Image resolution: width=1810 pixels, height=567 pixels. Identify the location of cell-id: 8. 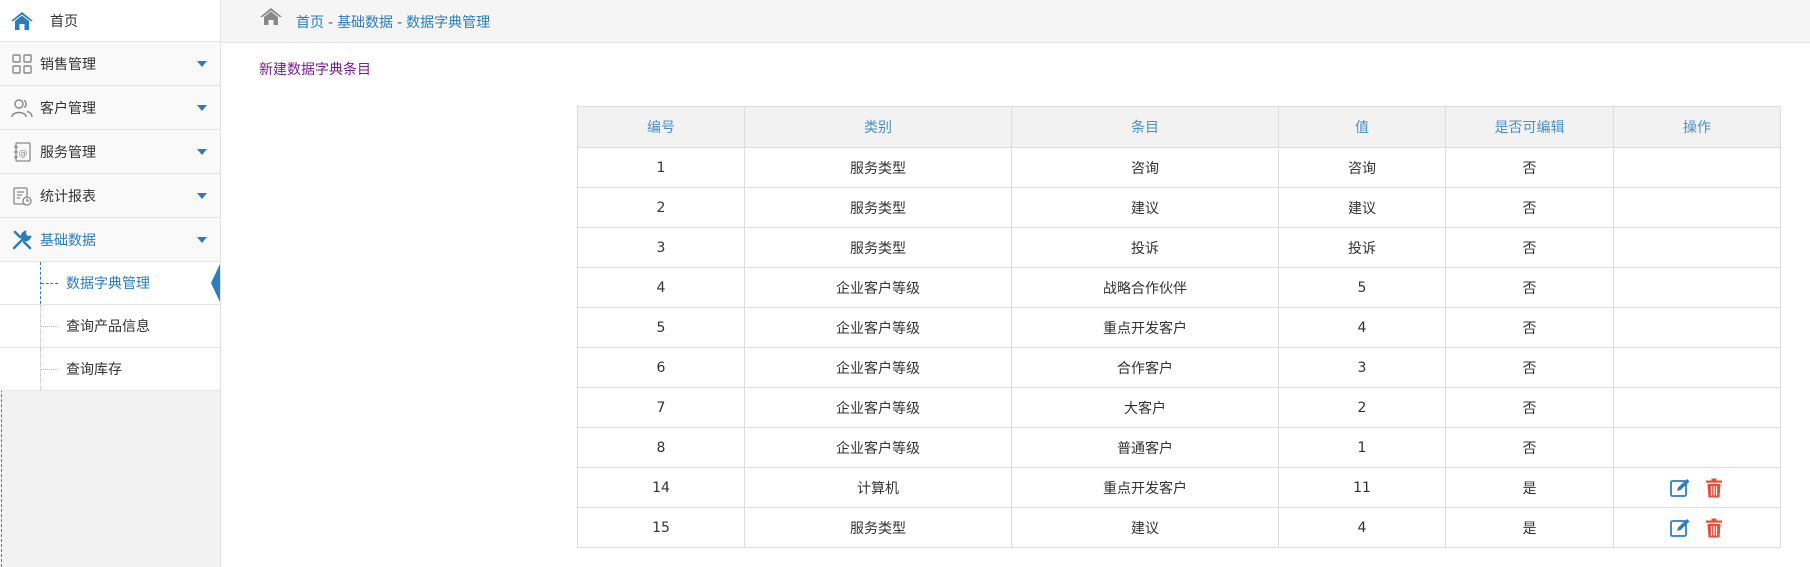
(661, 447).